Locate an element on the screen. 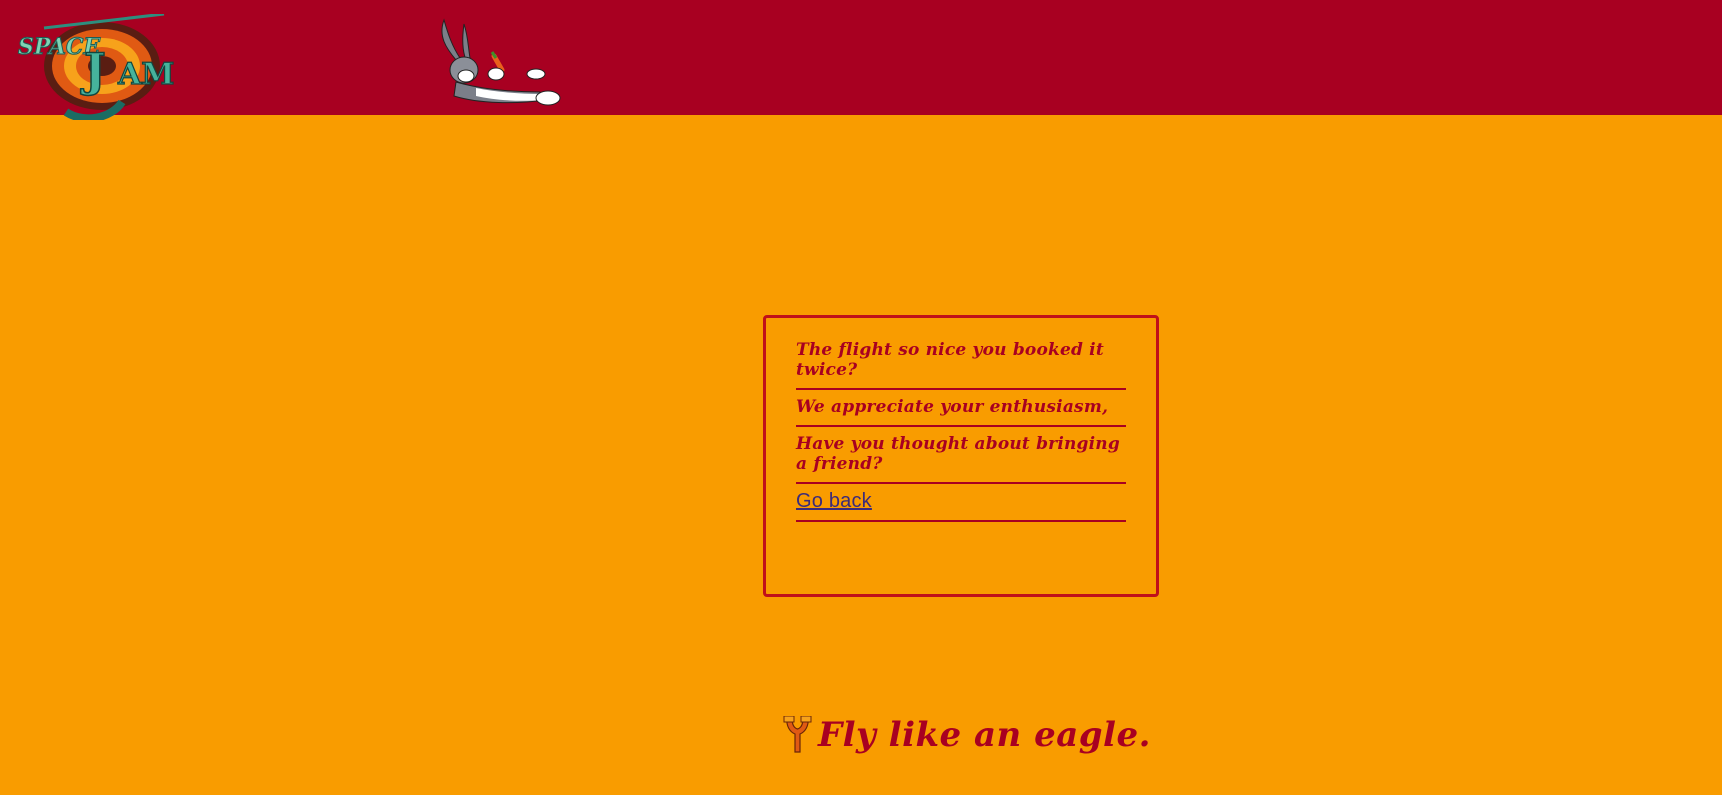 Image resolution: width=1722 pixels, height=795 pixels. go-back-link: Go back is located at coordinates (834, 501).